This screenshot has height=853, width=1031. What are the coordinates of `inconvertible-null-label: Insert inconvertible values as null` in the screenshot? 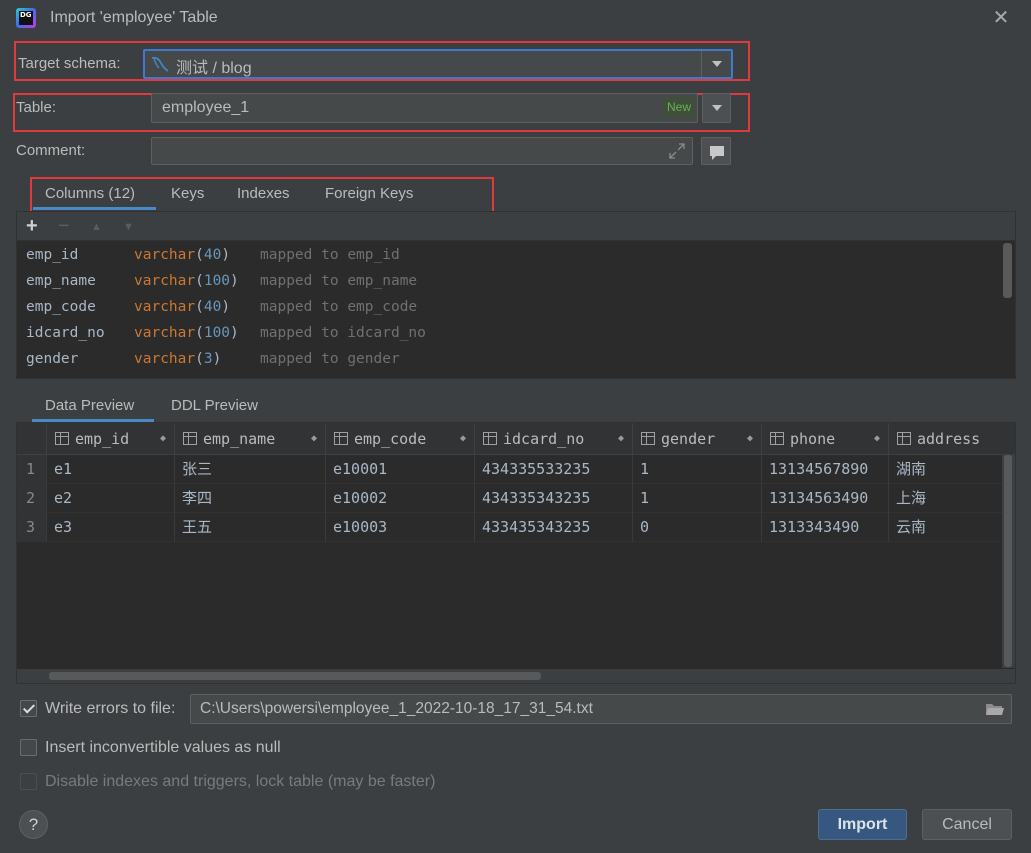 It's located at (163, 747).